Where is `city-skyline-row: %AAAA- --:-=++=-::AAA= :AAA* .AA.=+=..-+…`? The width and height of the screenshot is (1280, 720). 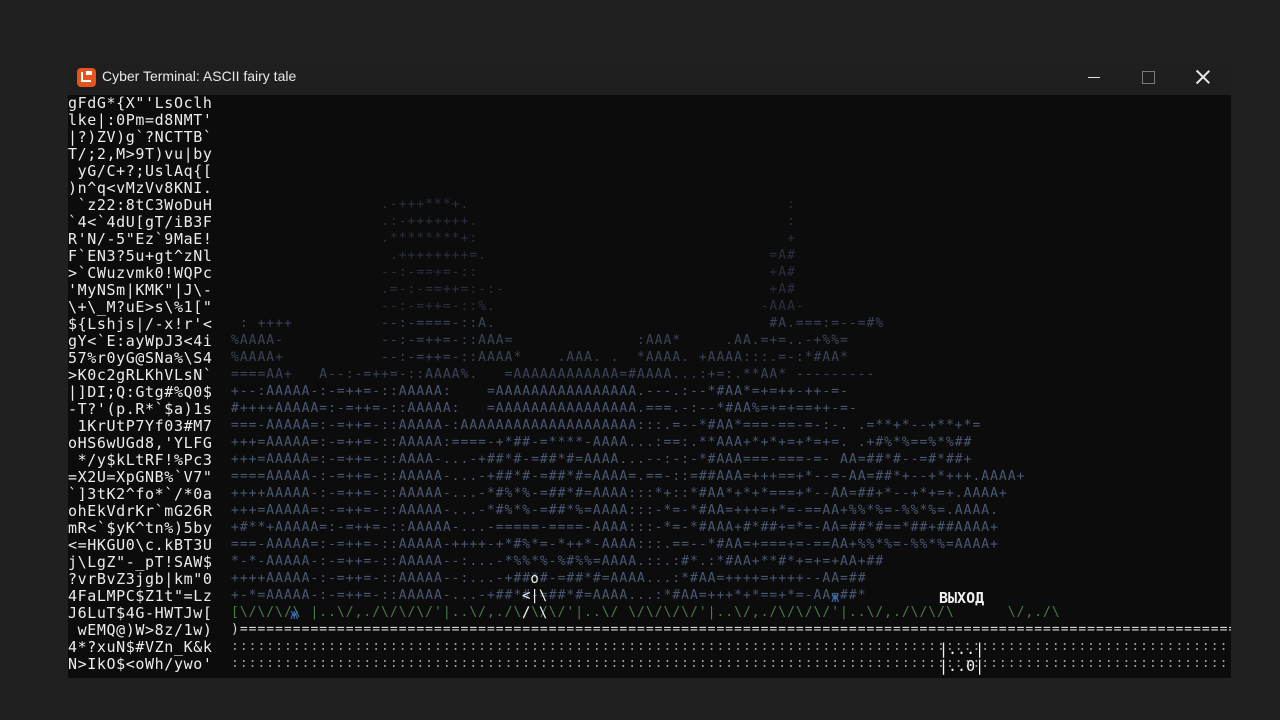
city-skyline-row: %AAAA- --:-=++=-::AAA= :AAA* .AA.=+=..-+… is located at coordinates (540, 340).